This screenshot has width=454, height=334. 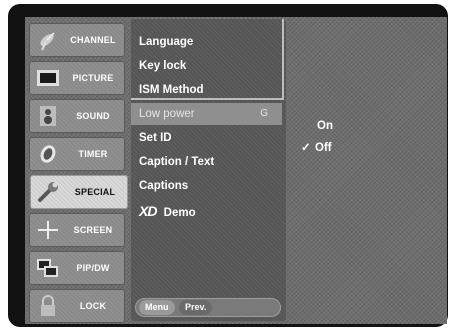 I want to click on xd-logo: XD, so click(x=148, y=211).